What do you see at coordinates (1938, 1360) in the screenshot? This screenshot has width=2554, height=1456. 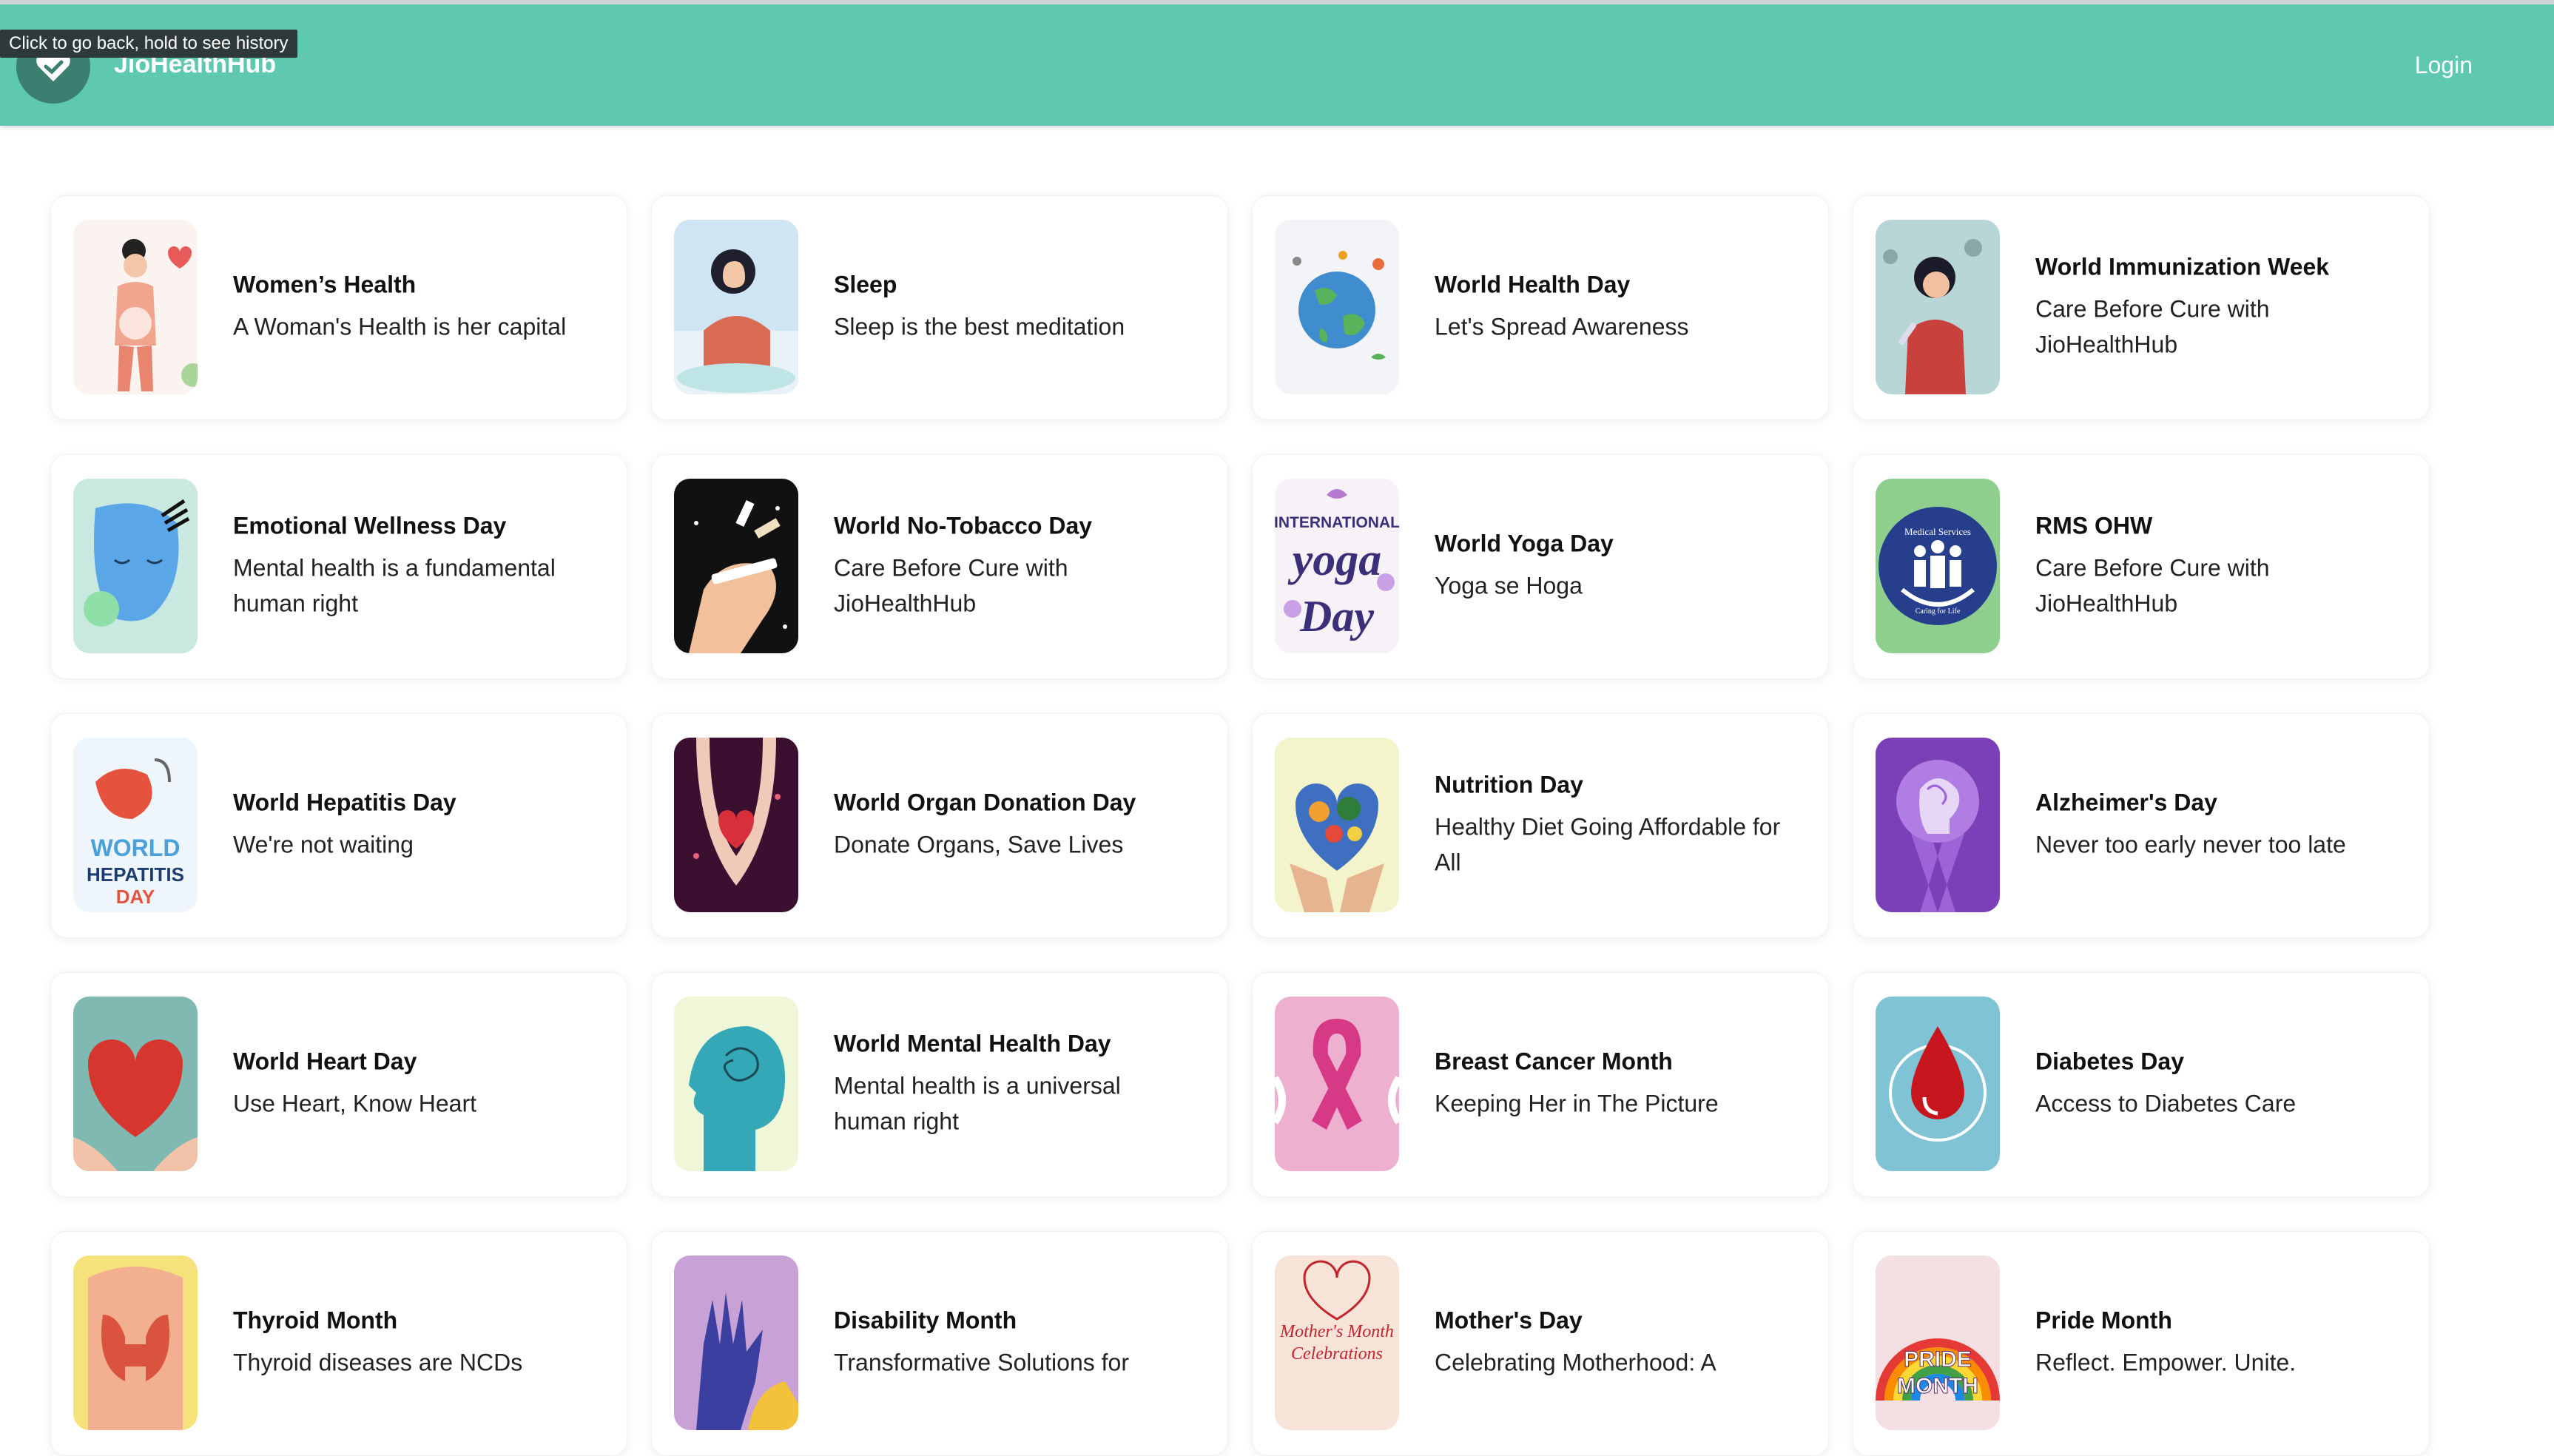 I see `svg-text: PRIDE` at bounding box center [1938, 1360].